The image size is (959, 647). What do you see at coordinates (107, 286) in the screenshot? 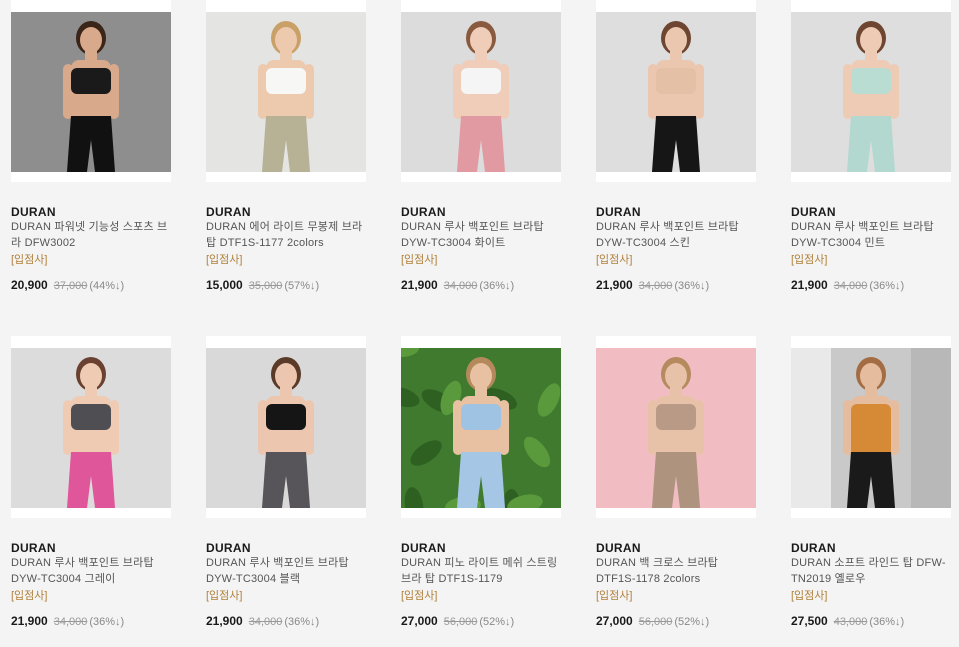
I see `discount-rate: (44%↓)` at bounding box center [107, 286].